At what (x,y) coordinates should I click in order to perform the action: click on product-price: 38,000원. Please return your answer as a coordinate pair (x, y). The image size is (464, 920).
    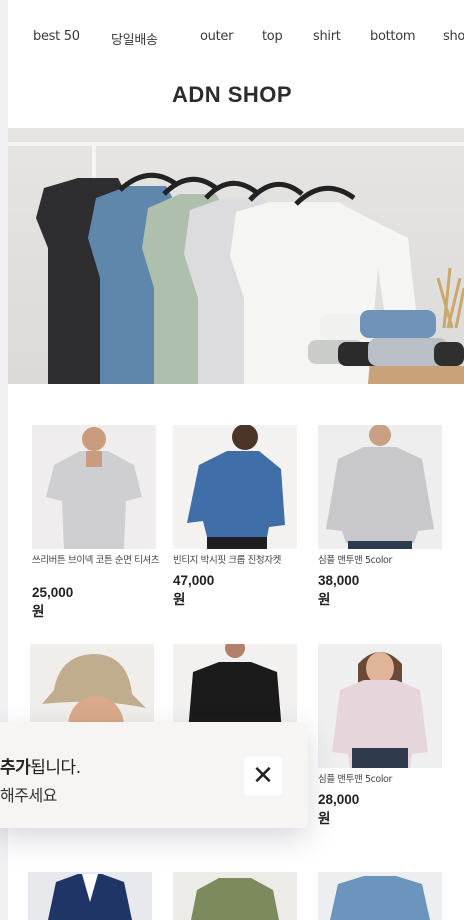
    Looking at the image, I should click on (339, 590).